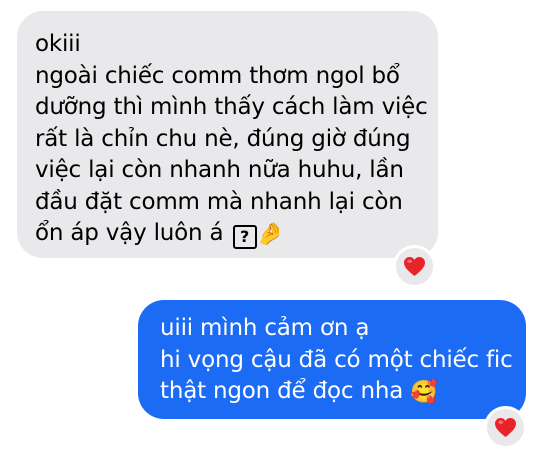 This screenshot has width=541, height=449. What do you see at coordinates (219, 201) in the screenshot?
I see `message-line: đầu đặt comm mà nhanh lại còn` at bounding box center [219, 201].